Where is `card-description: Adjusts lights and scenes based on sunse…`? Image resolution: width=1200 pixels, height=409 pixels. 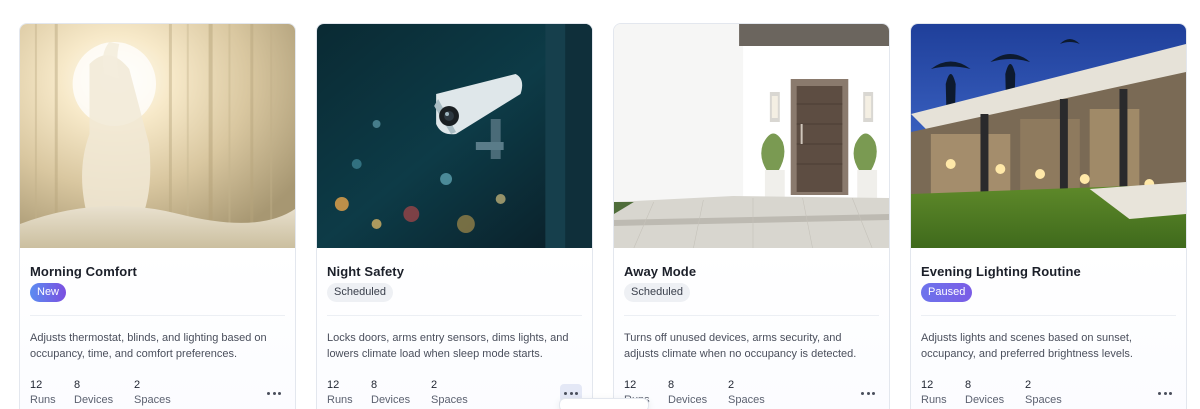
card-description: Adjusts lights and scenes based on sunse… is located at coordinates (1027, 346).